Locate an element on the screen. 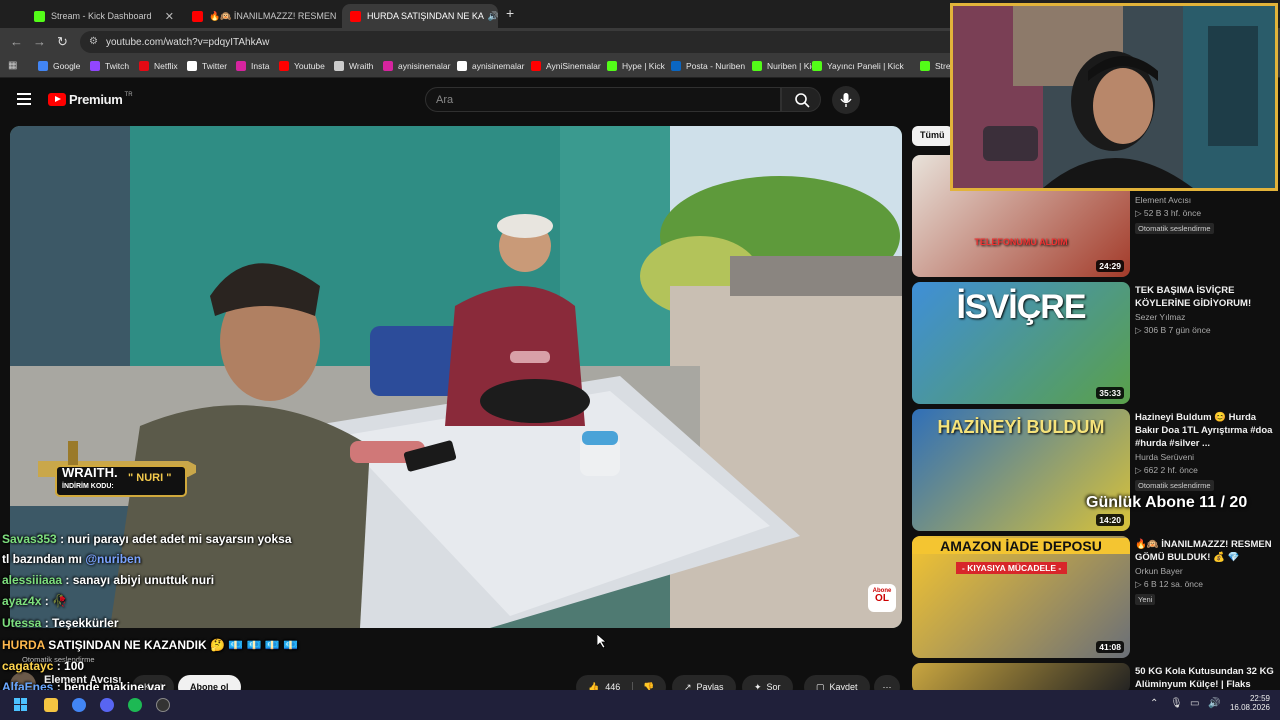 The height and width of the screenshot is (720, 1280). apps-grid-icon: ▦ is located at coordinates (12, 65).